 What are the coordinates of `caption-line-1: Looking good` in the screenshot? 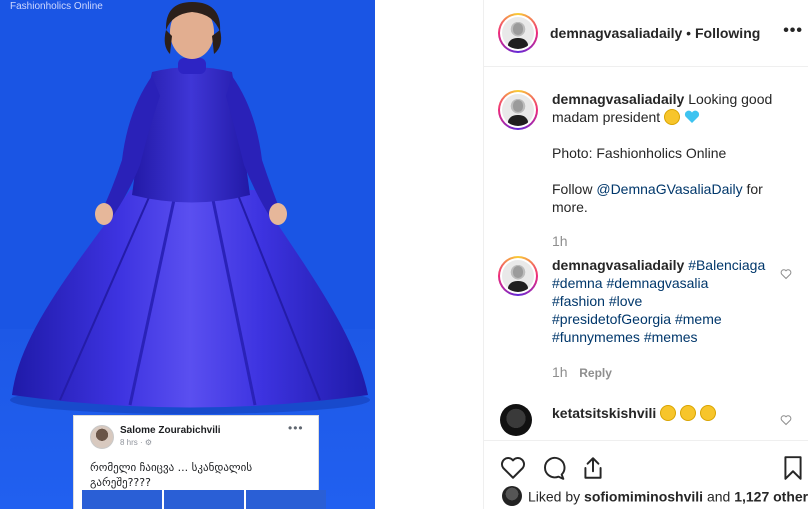 It's located at (730, 99).